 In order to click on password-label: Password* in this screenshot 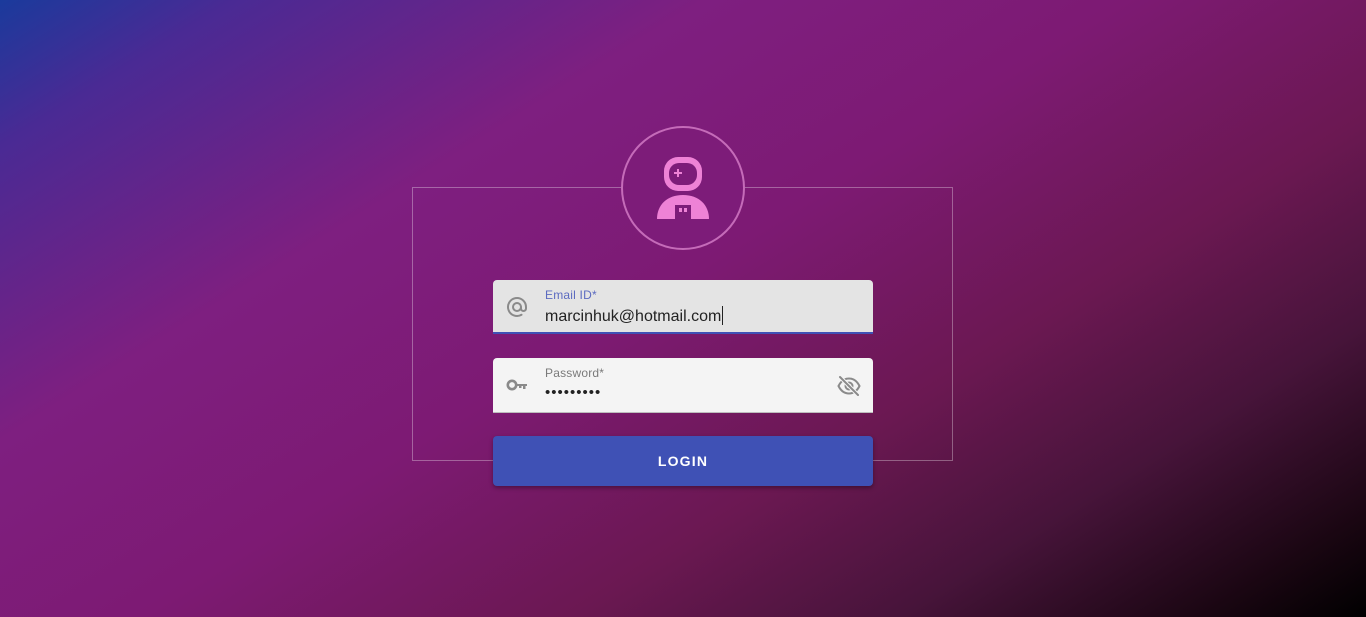, I will do `click(575, 373)`.